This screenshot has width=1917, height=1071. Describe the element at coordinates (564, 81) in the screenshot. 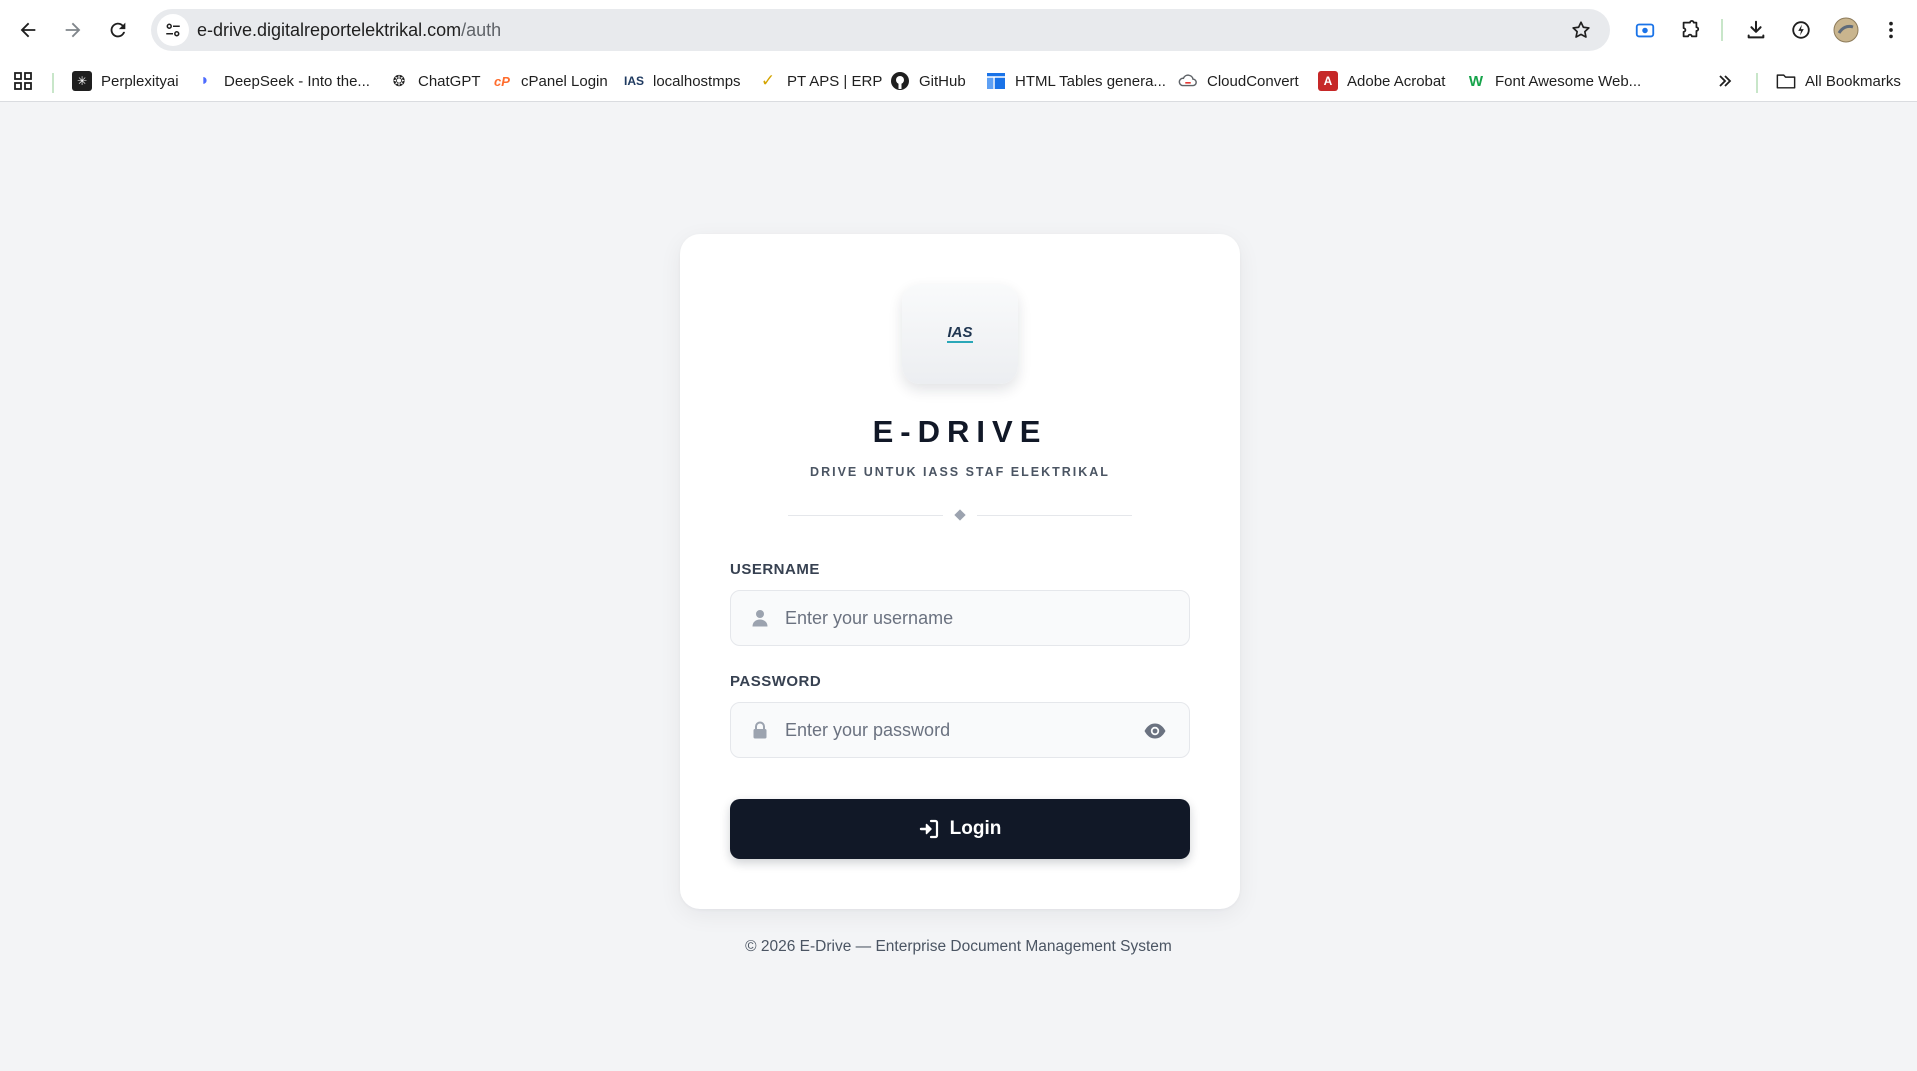

I see `bookmark-label: cPanel Login` at that location.